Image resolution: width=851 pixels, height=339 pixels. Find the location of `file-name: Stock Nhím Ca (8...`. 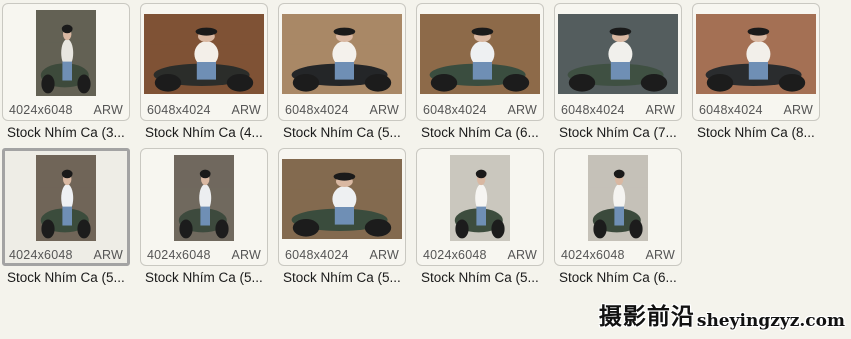

file-name: Stock Nhím Ca (8... is located at coordinates (760, 132).